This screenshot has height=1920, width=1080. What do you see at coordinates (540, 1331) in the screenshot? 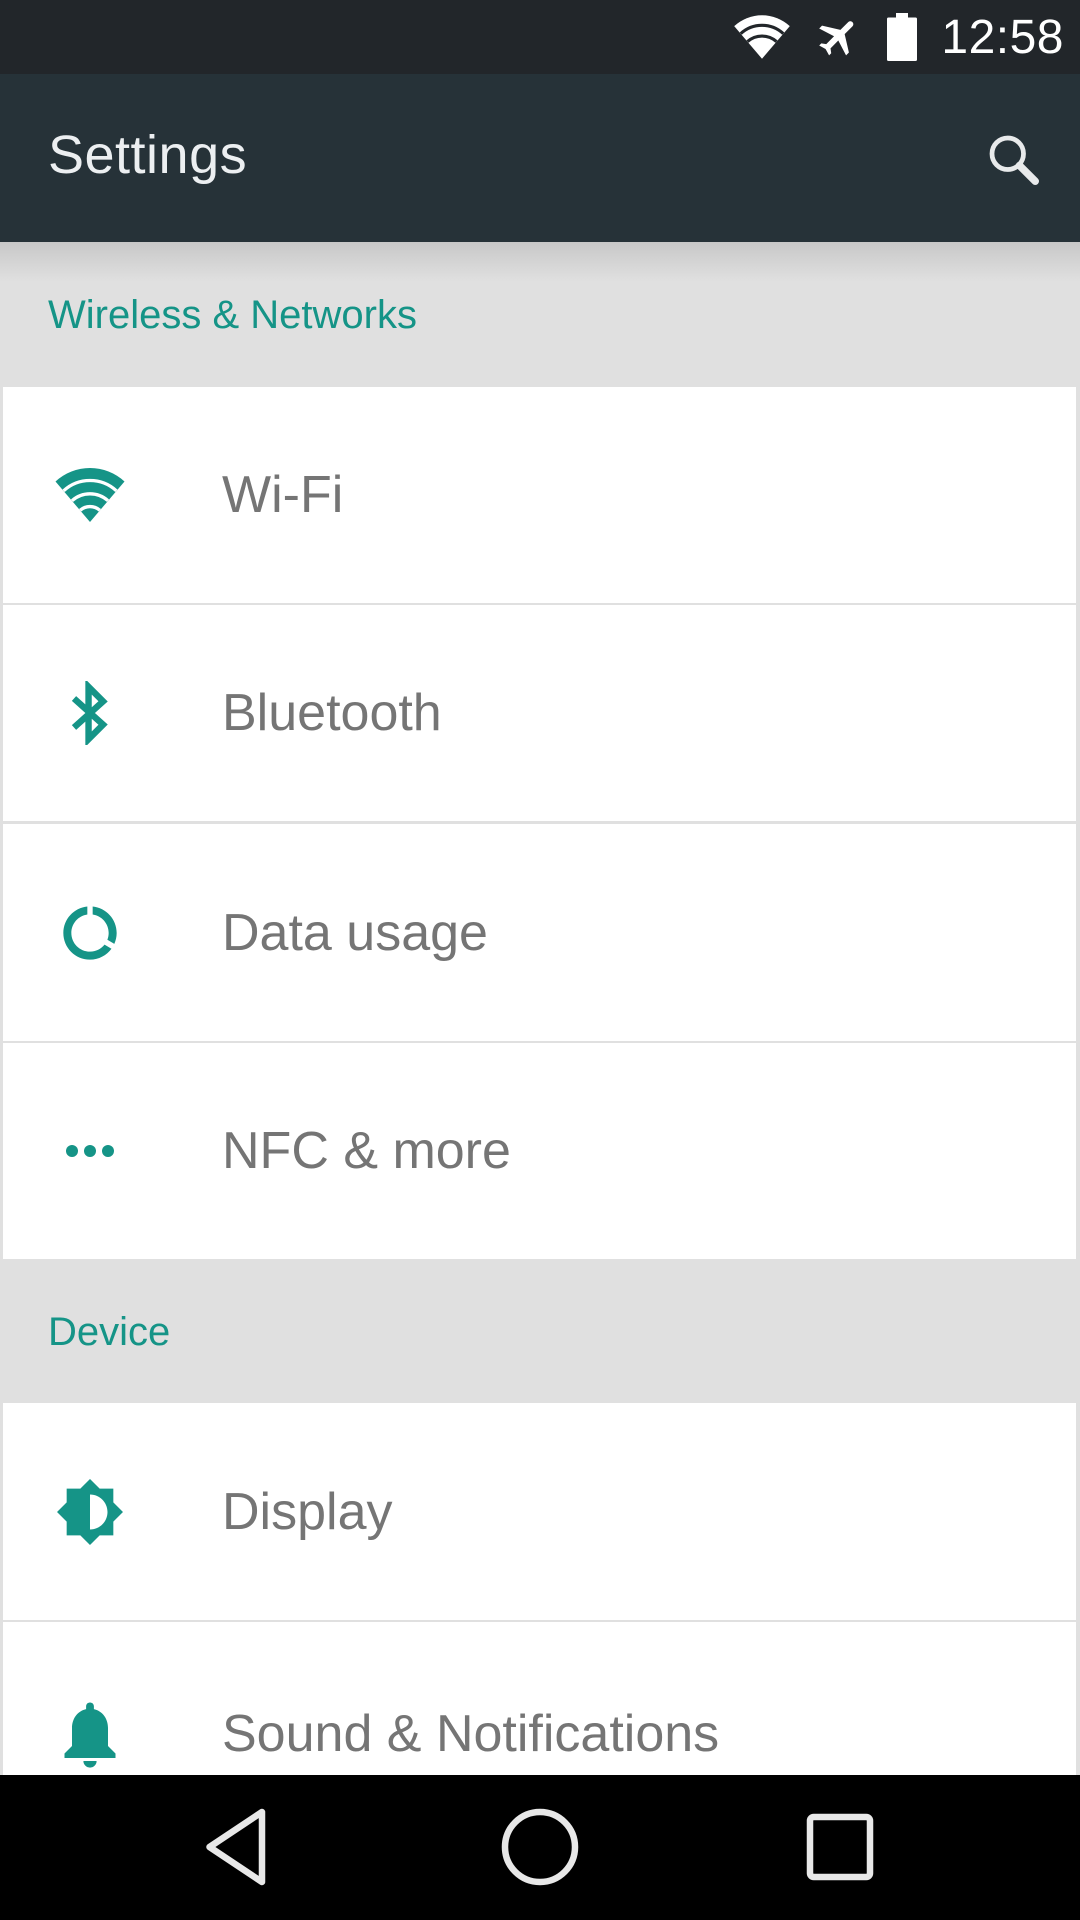
I see `section-header-device: Device` at bounding box center [540, 1331].